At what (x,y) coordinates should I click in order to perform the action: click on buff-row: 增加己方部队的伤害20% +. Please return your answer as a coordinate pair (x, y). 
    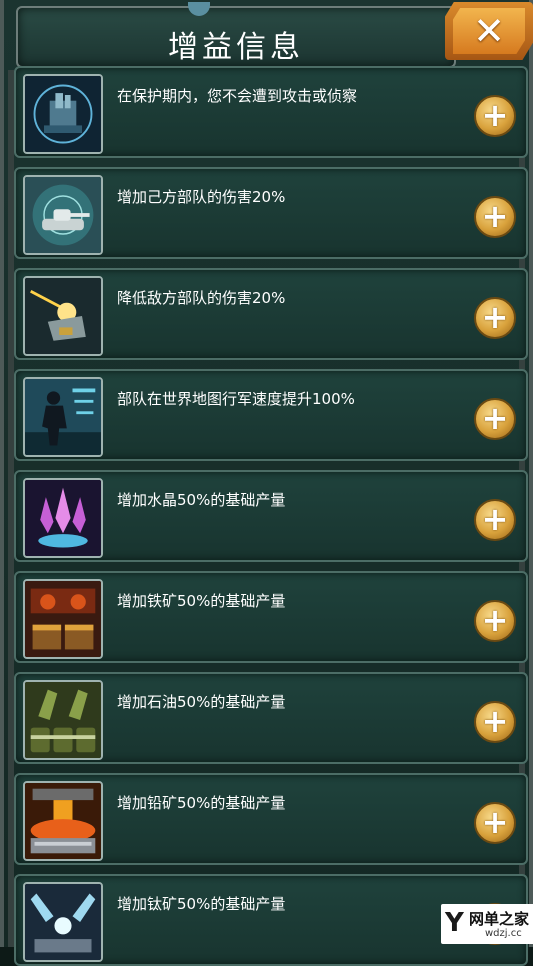
    Looking at the image, I should click on (271, 213).